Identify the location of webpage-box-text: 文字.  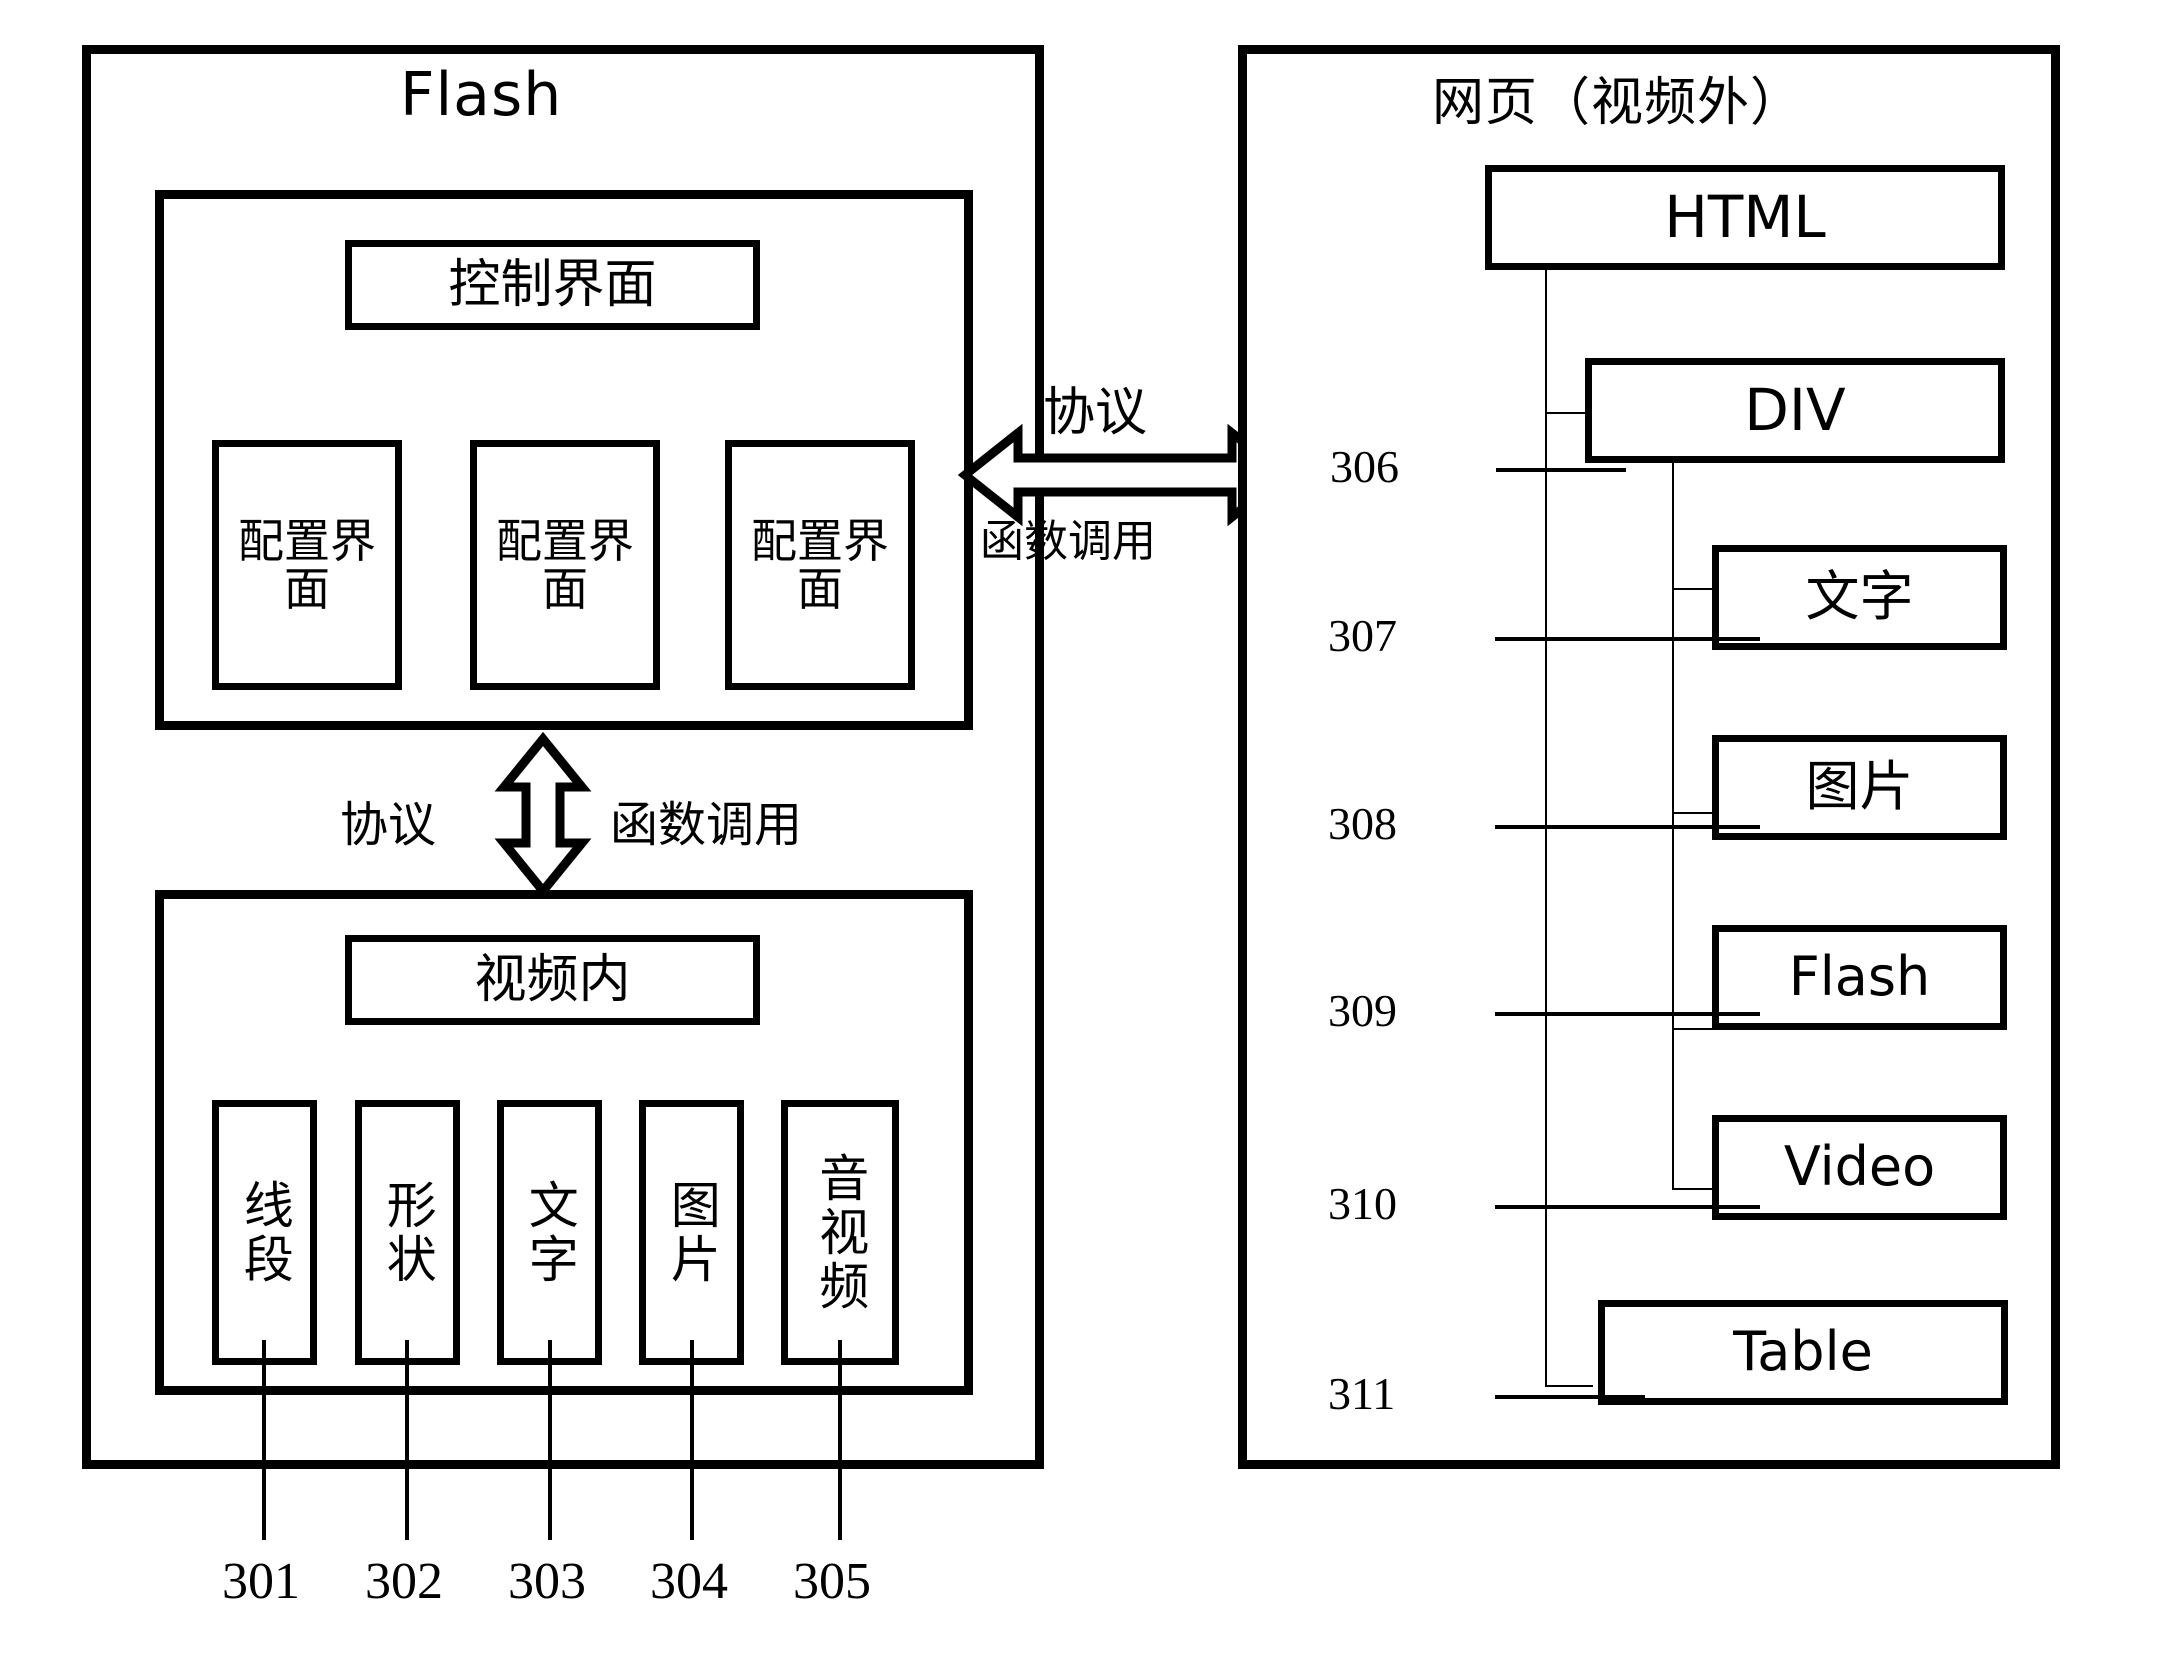
(1859, 597).